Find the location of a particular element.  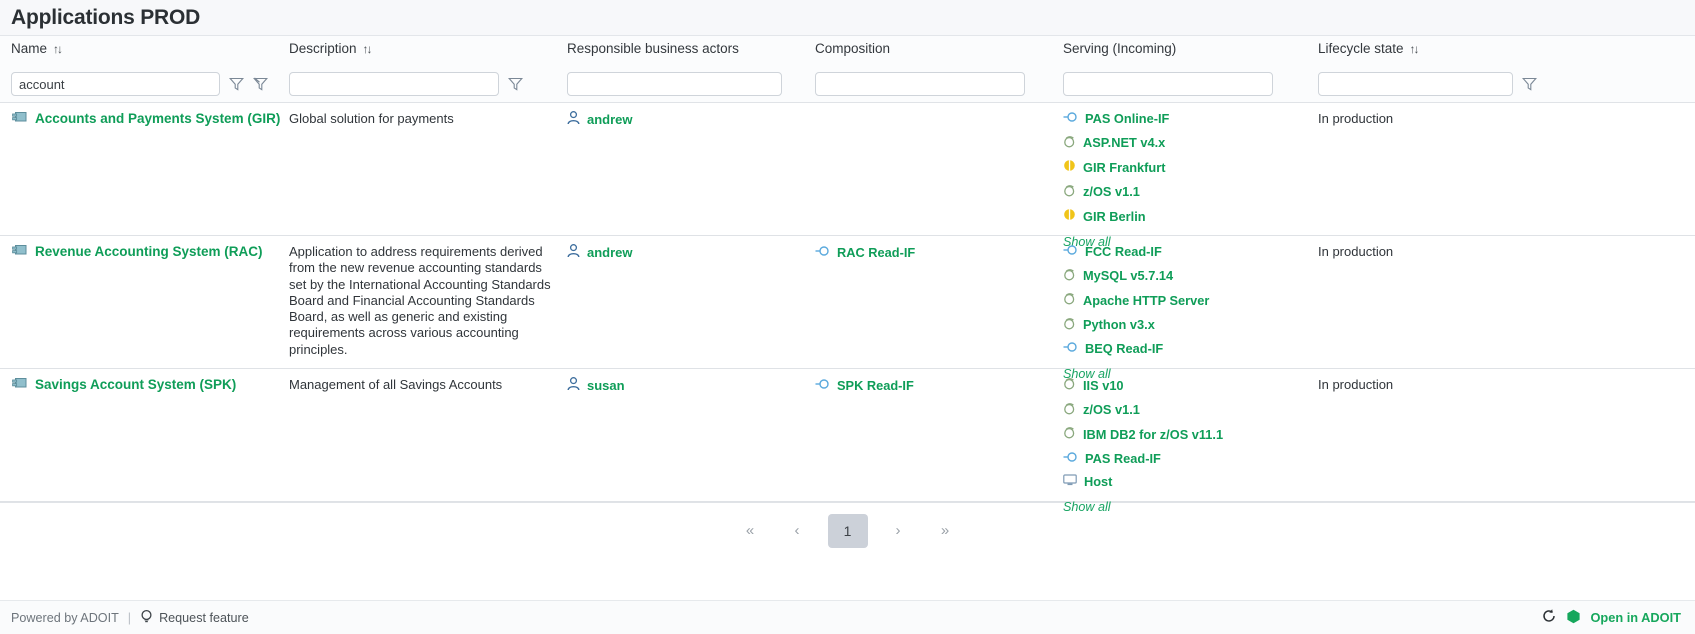

pagination-next: › is located at coordinates (898, 531).